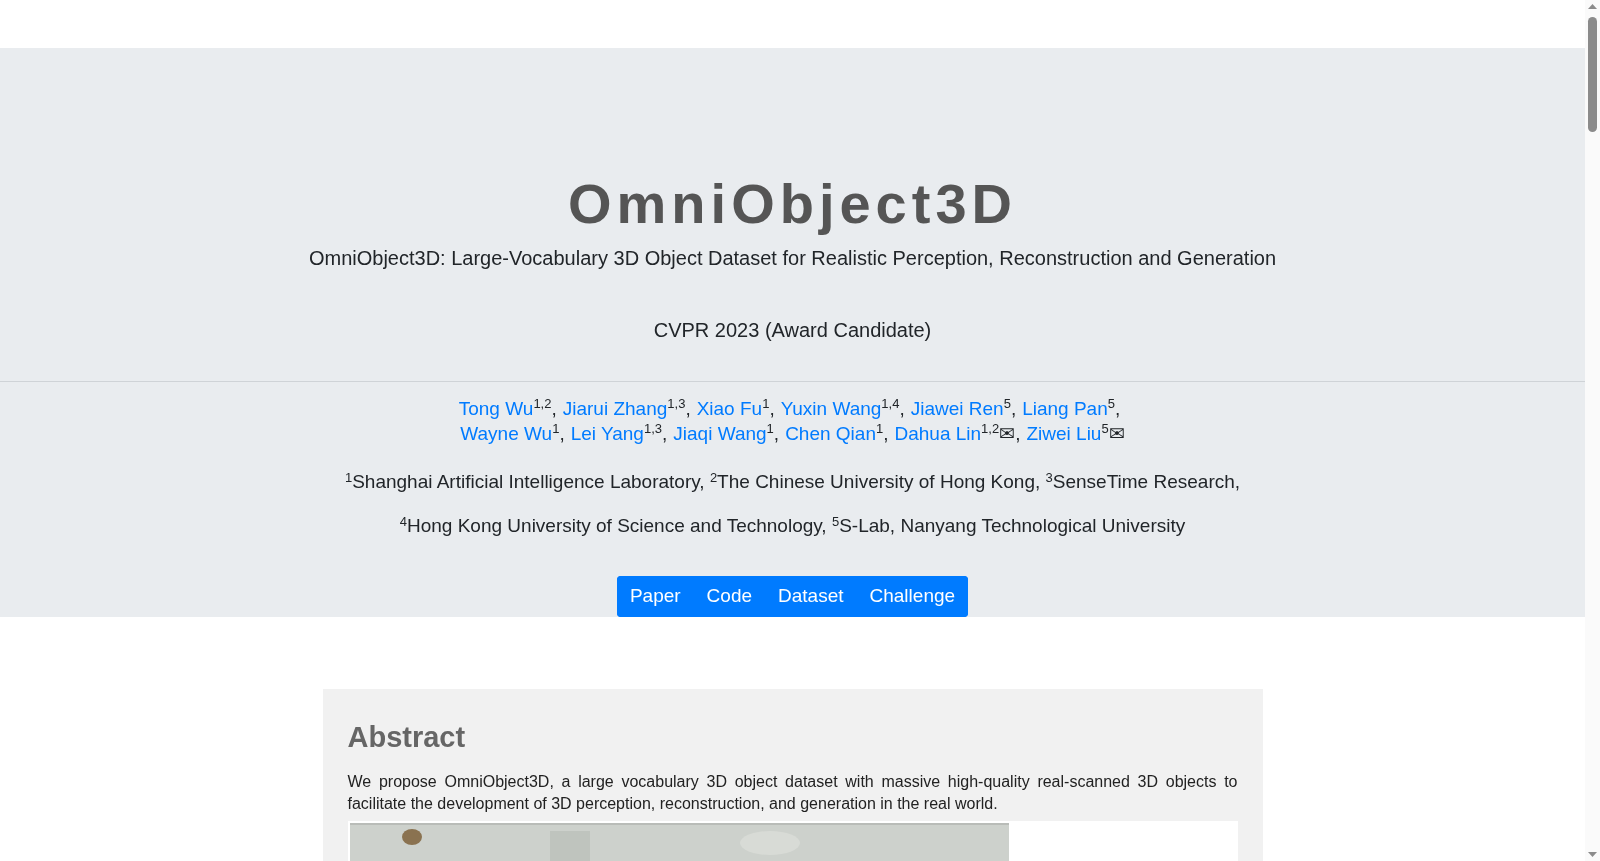 This screenshot has height=861, width=1600. Describe the element at coordinates (506, 433) in the screenshot. I see `author-link: Wayne Wu` at that location.